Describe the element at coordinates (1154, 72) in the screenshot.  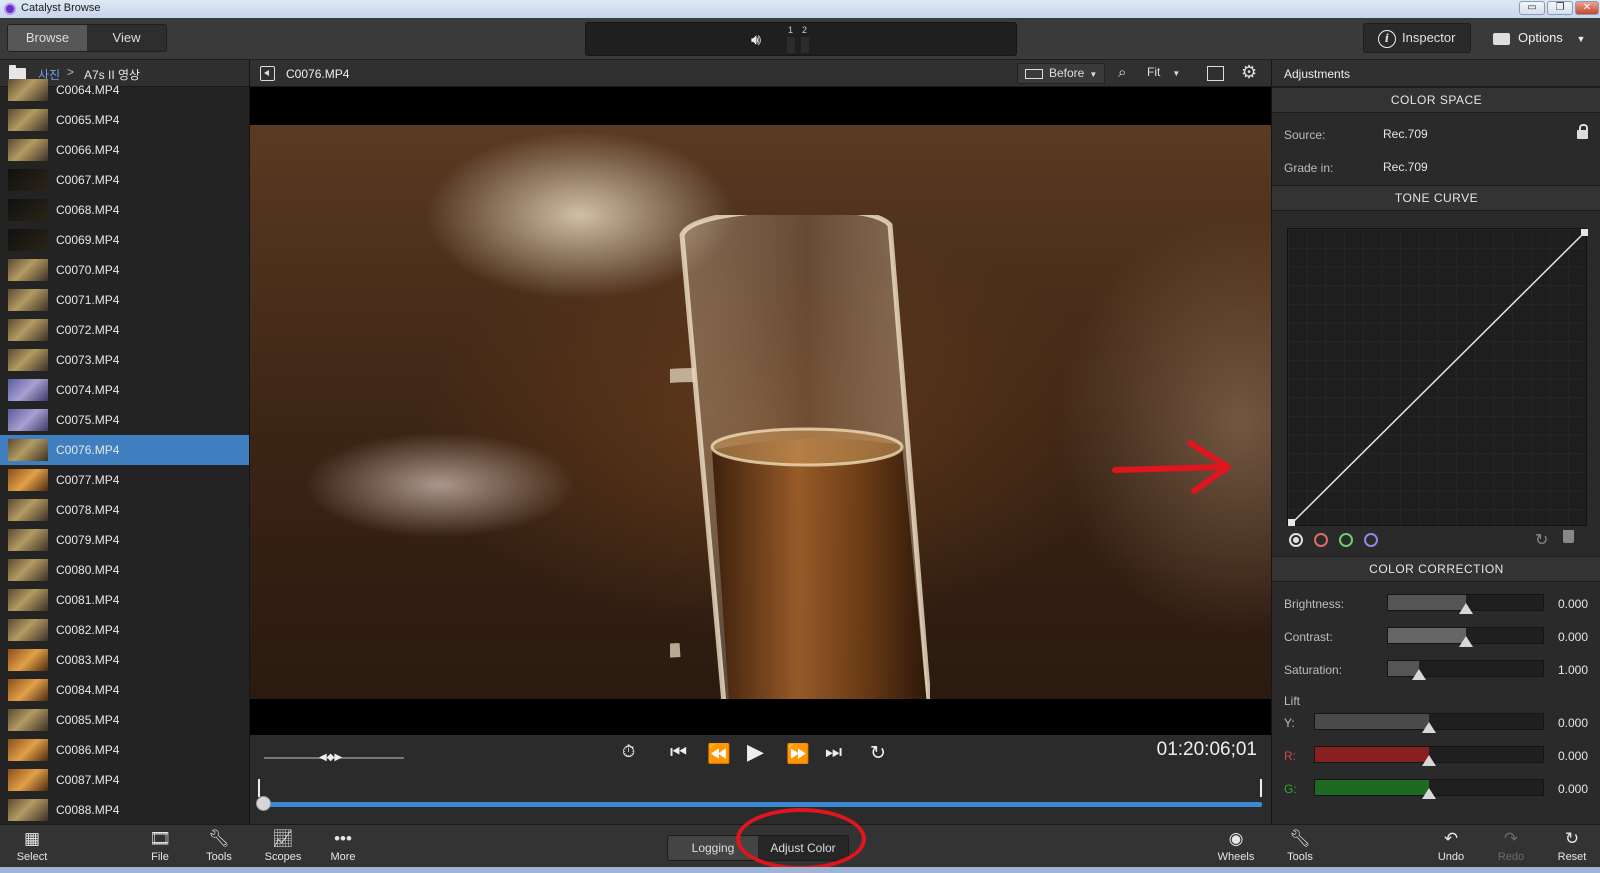
I see `zoom-label: Fit` at that location.